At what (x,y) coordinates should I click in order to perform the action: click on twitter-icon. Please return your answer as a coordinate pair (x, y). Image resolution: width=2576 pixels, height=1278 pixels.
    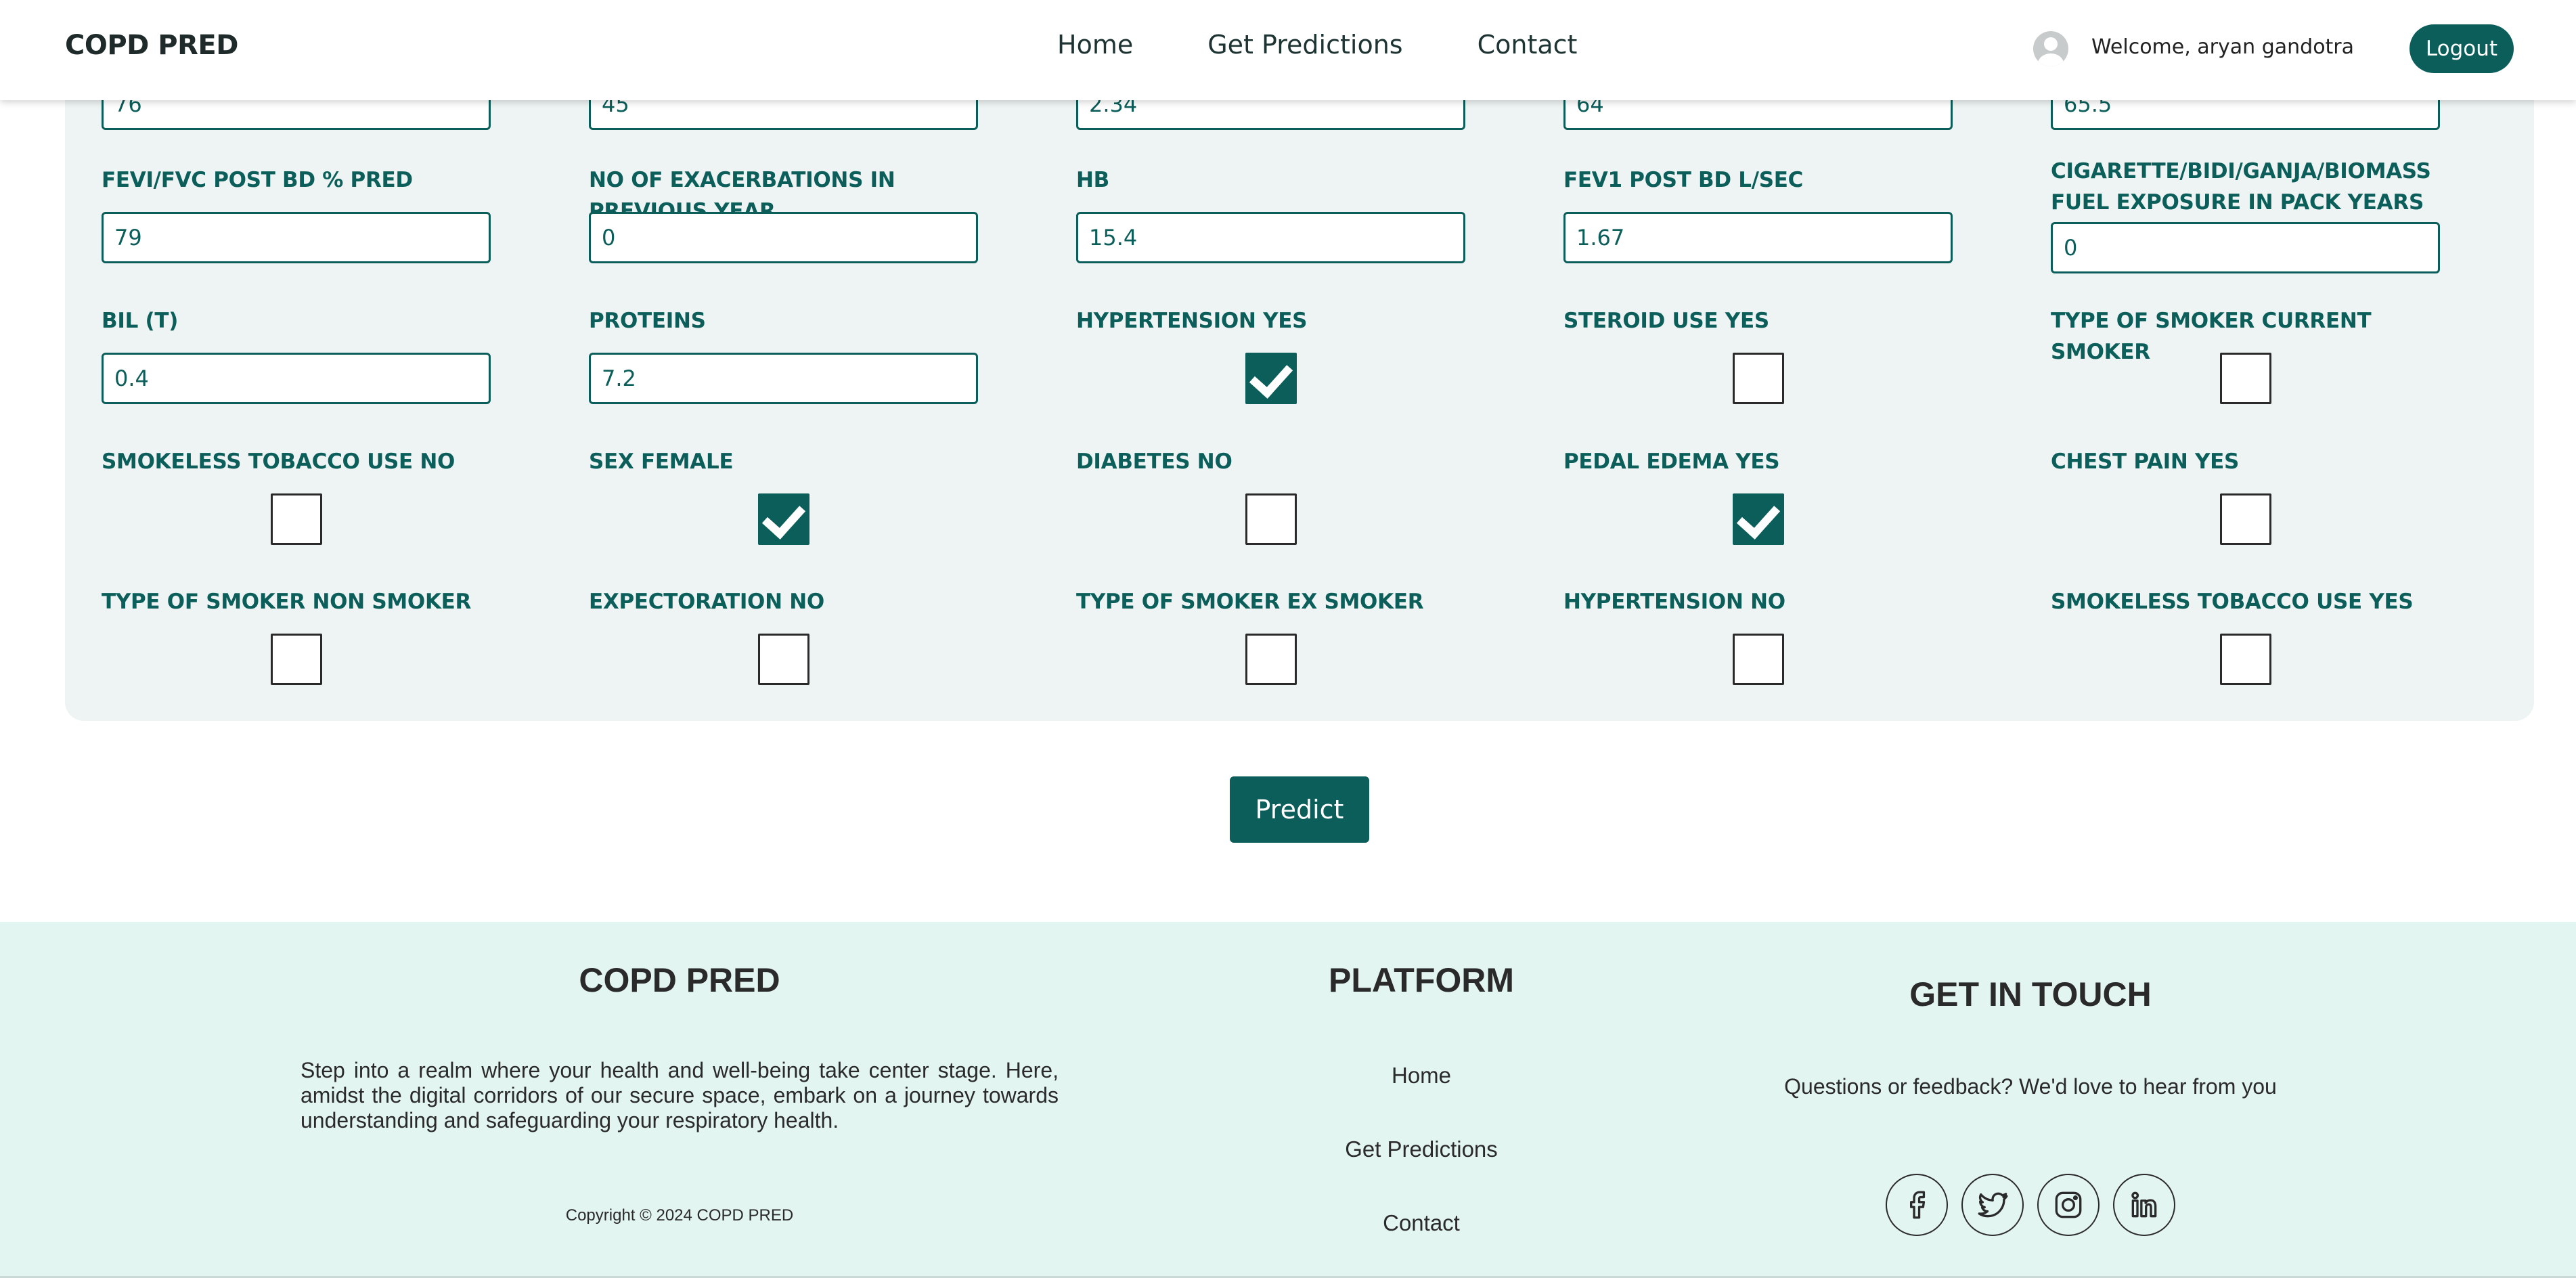
    Looking at the image, I should click on (1992, 1205).